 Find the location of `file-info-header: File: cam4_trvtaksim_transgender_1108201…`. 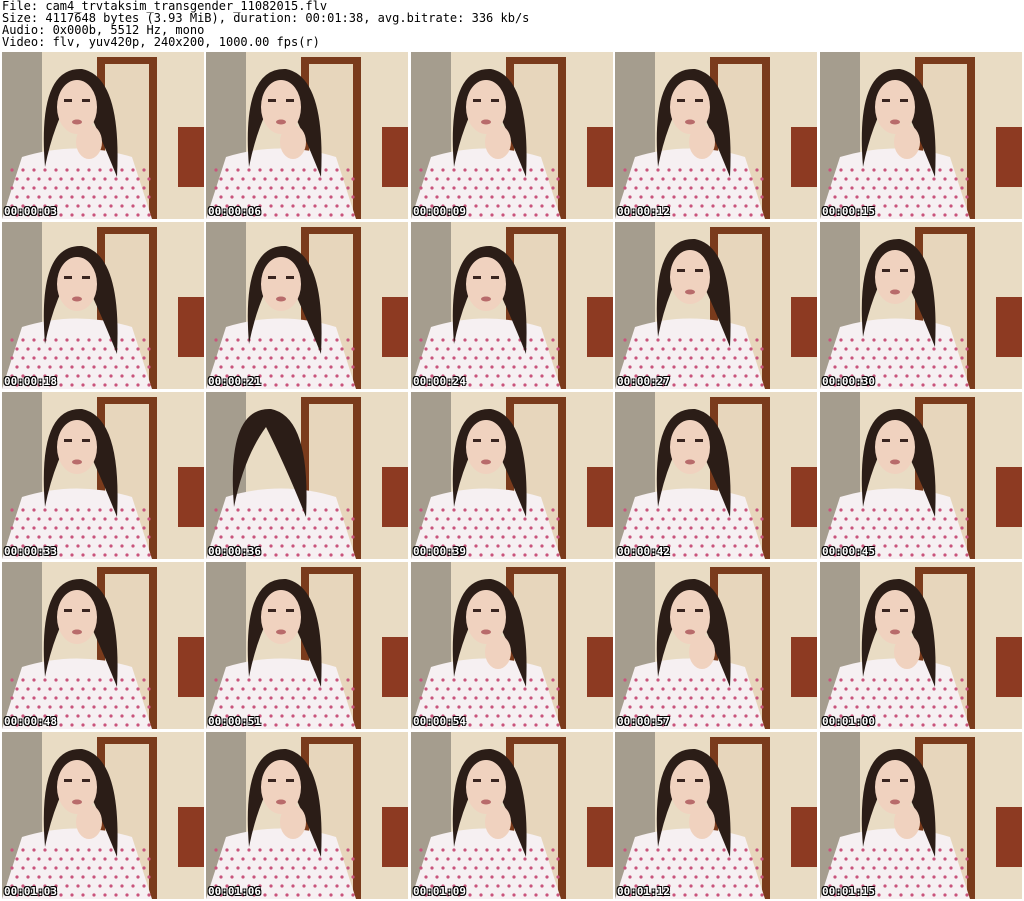

file-info-header: File: cam4_trvtaksim_transgender_1108201… is located at coordinates (512, 24).